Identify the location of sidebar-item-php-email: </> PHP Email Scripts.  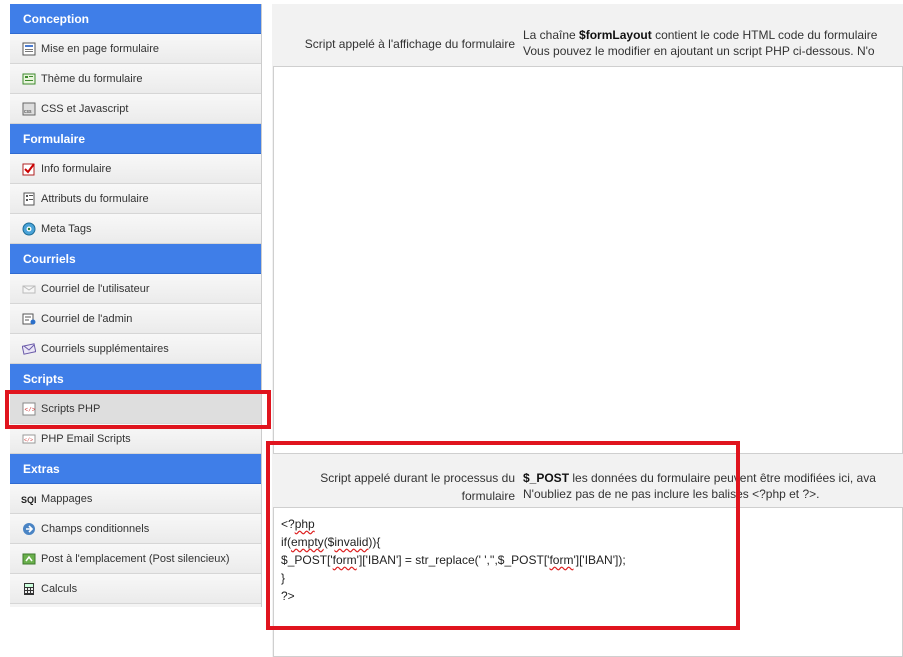
(135, 439).